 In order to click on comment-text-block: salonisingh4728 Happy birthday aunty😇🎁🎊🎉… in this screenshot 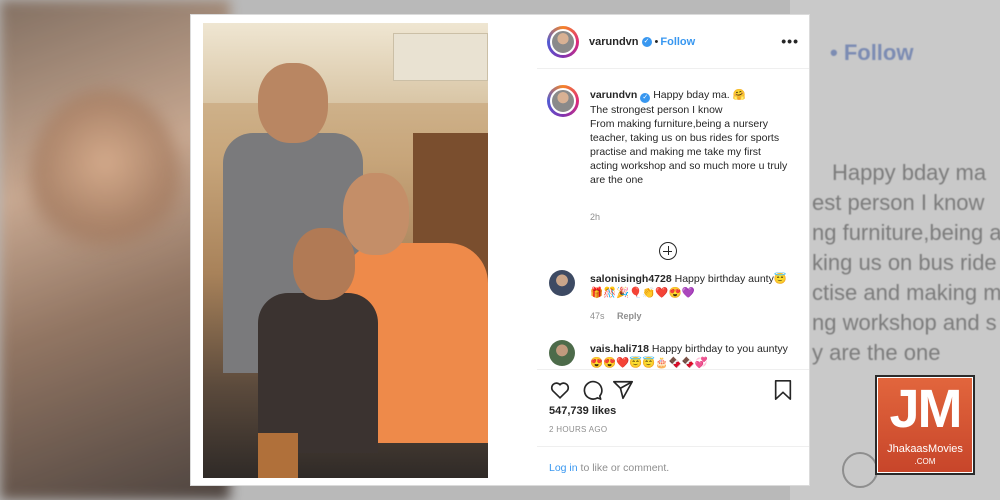, I will do `click(690, 286)`.